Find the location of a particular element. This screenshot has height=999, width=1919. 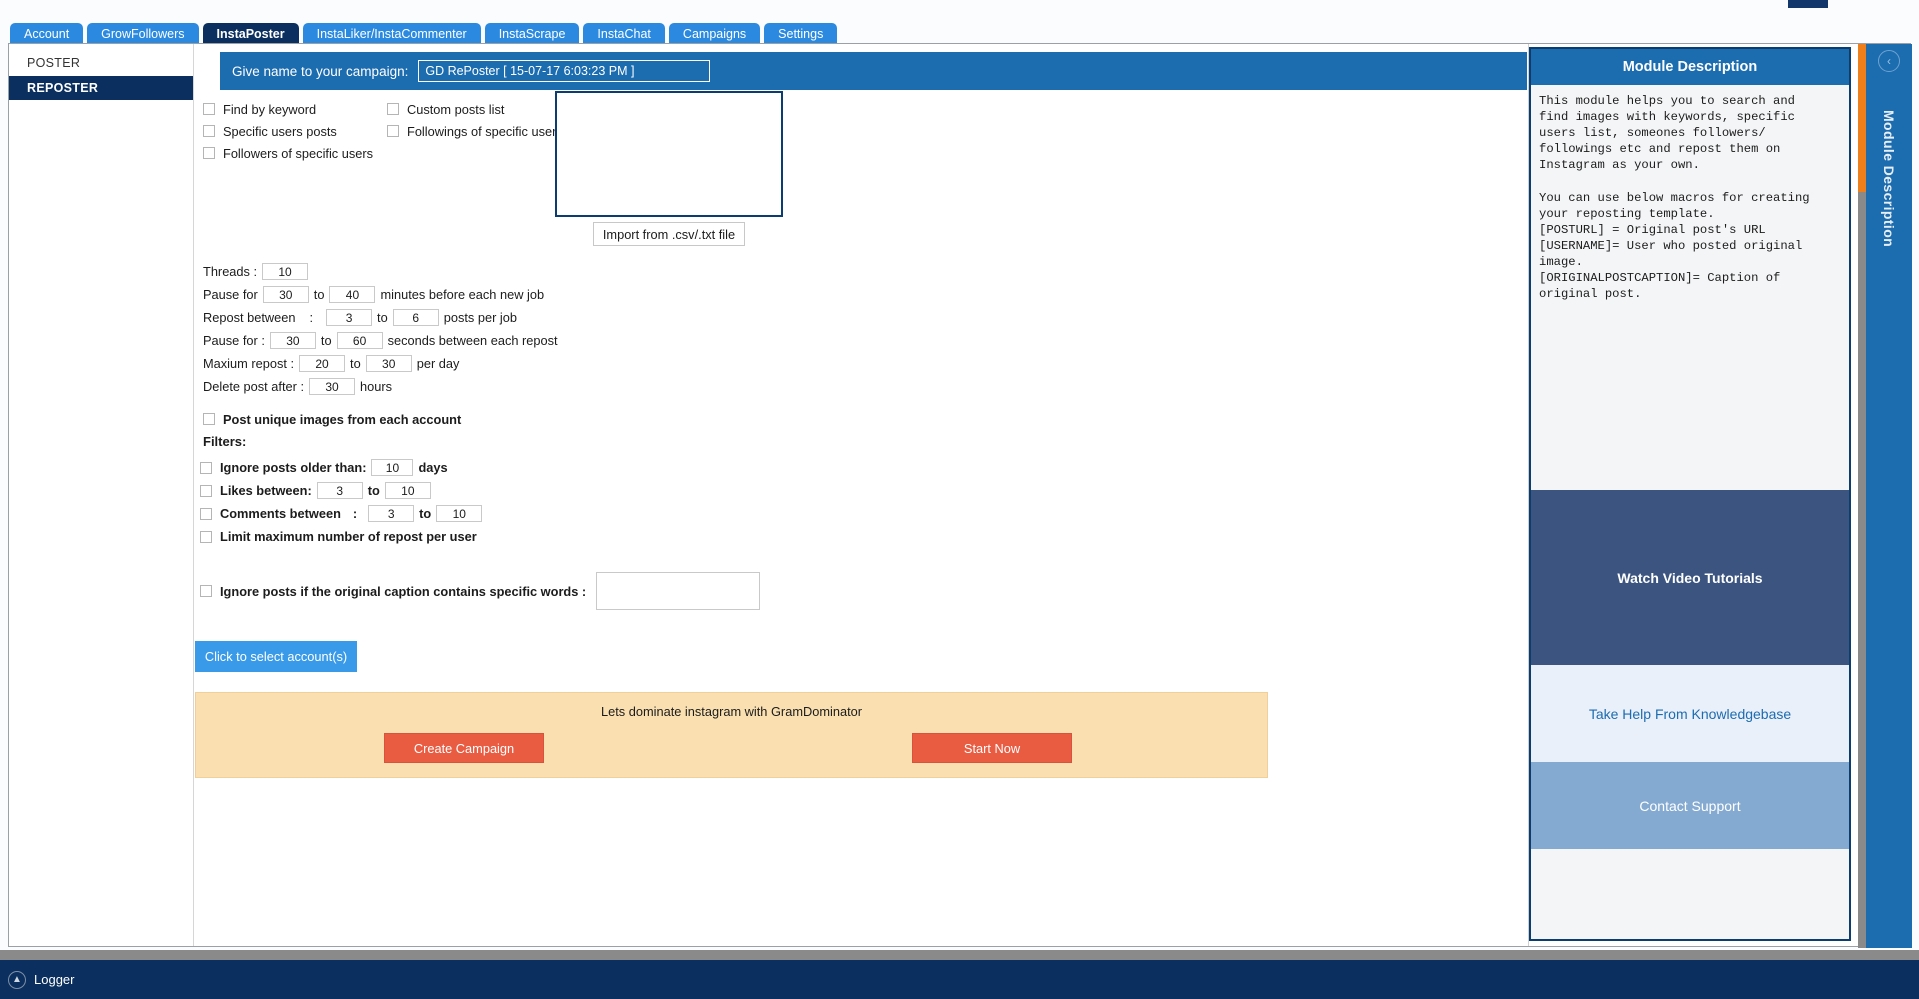

ignore-caption-words-textarea is located at coordinates (678, 591).